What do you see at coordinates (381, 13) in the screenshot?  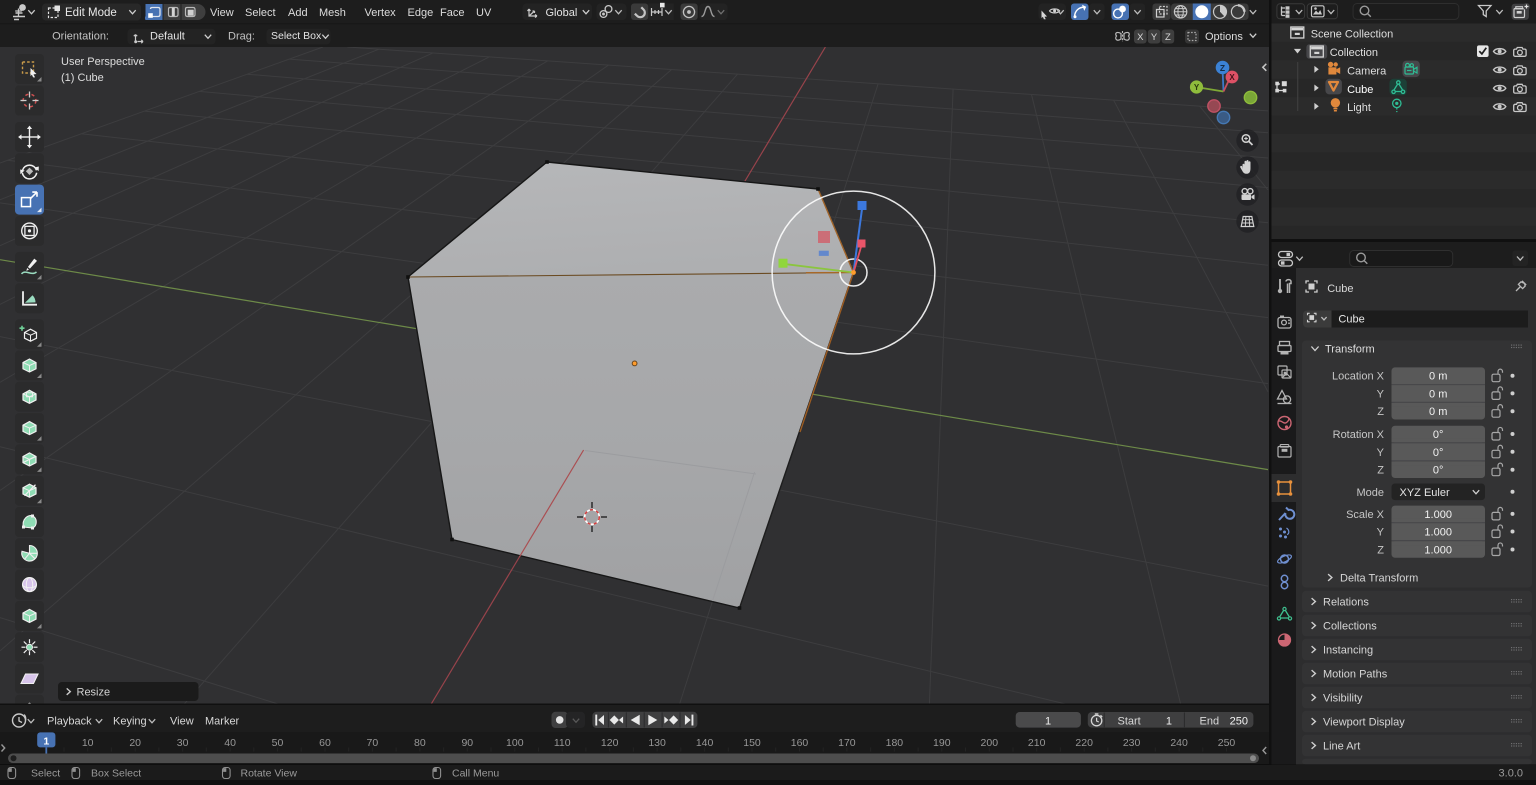 I see `svg-text: Vertex` at bounding box center [381, 13].